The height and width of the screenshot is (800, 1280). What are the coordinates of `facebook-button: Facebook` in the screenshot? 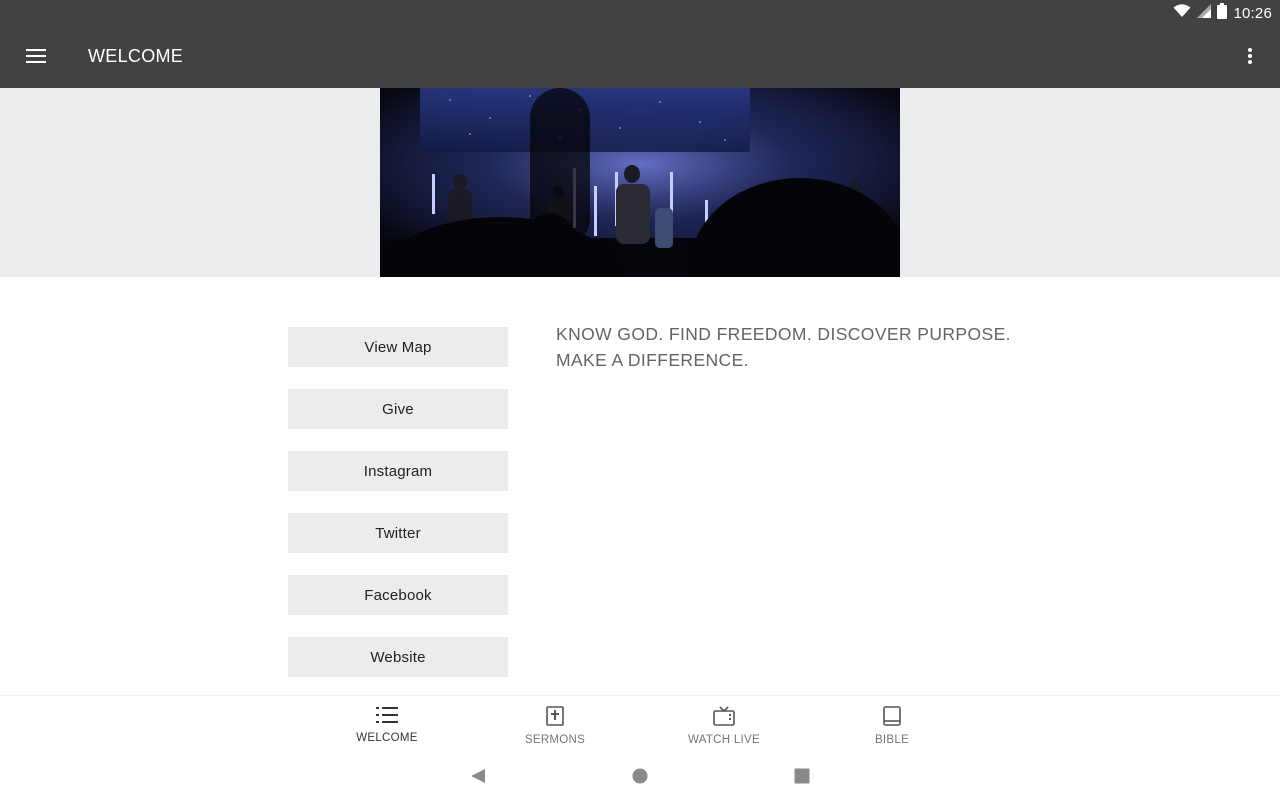 It's located at (398, 595).